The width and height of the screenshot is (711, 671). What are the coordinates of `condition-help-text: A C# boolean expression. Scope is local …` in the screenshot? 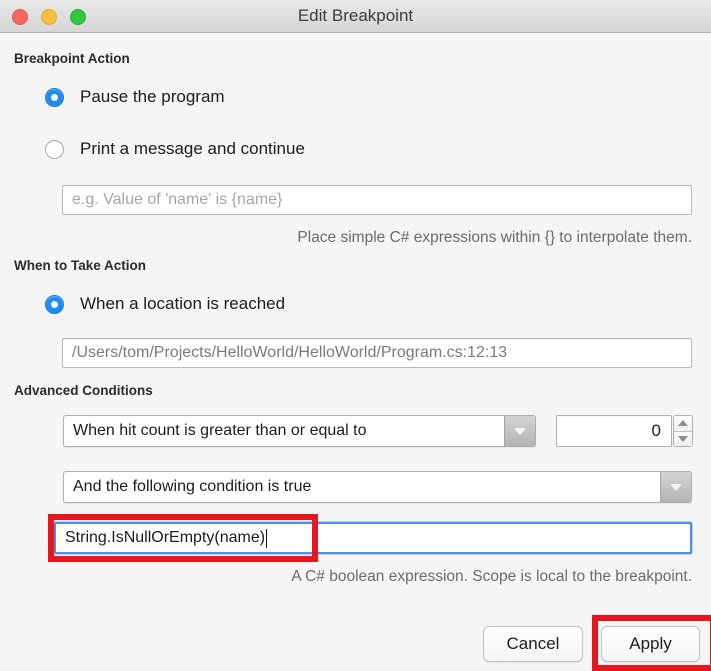 It's located at (491, 576).